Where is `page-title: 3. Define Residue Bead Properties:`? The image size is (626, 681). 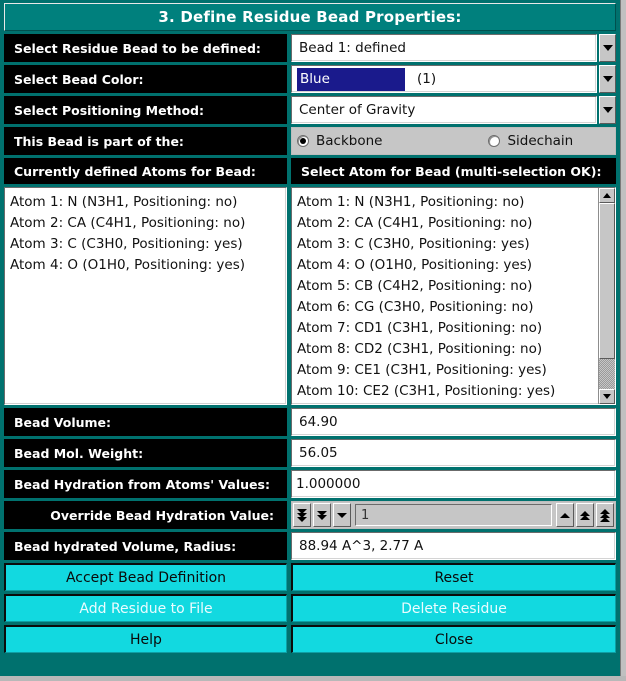 page-title: 3. Define Residue Bead Properties: is located at coordinates (310, 17).